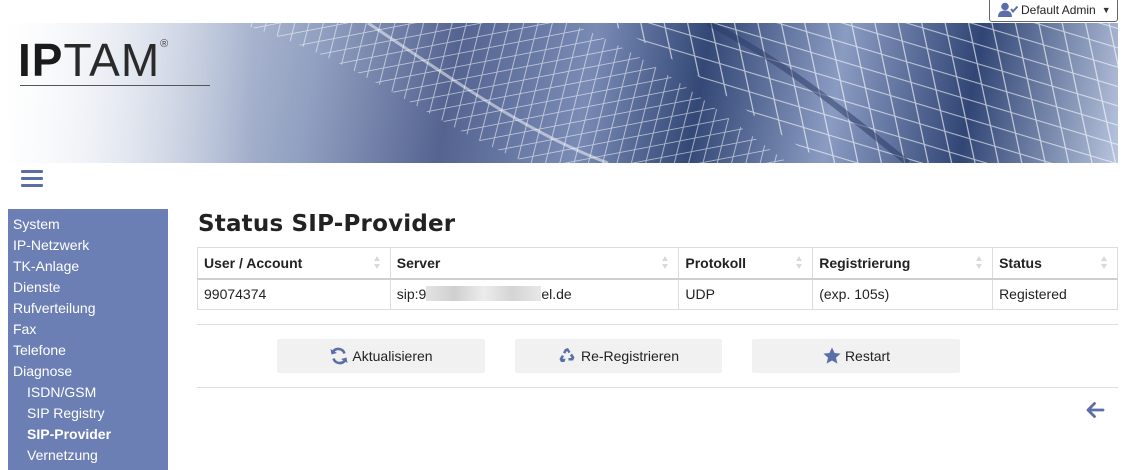  Describe the element at coordinates (832, 355) in the screenshot. I see `star-icon` at that location.